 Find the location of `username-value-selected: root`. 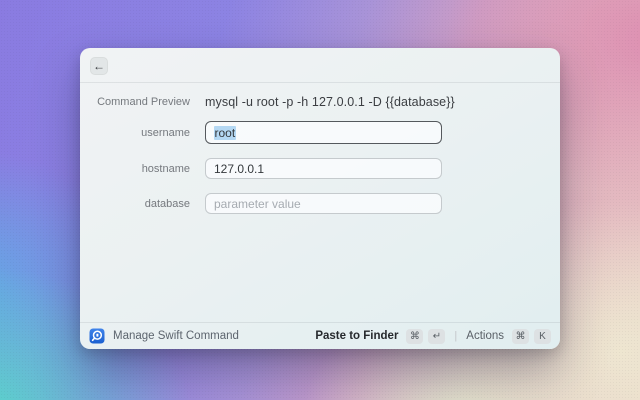

username-value-selected: root is located at coordinates (225, 132).